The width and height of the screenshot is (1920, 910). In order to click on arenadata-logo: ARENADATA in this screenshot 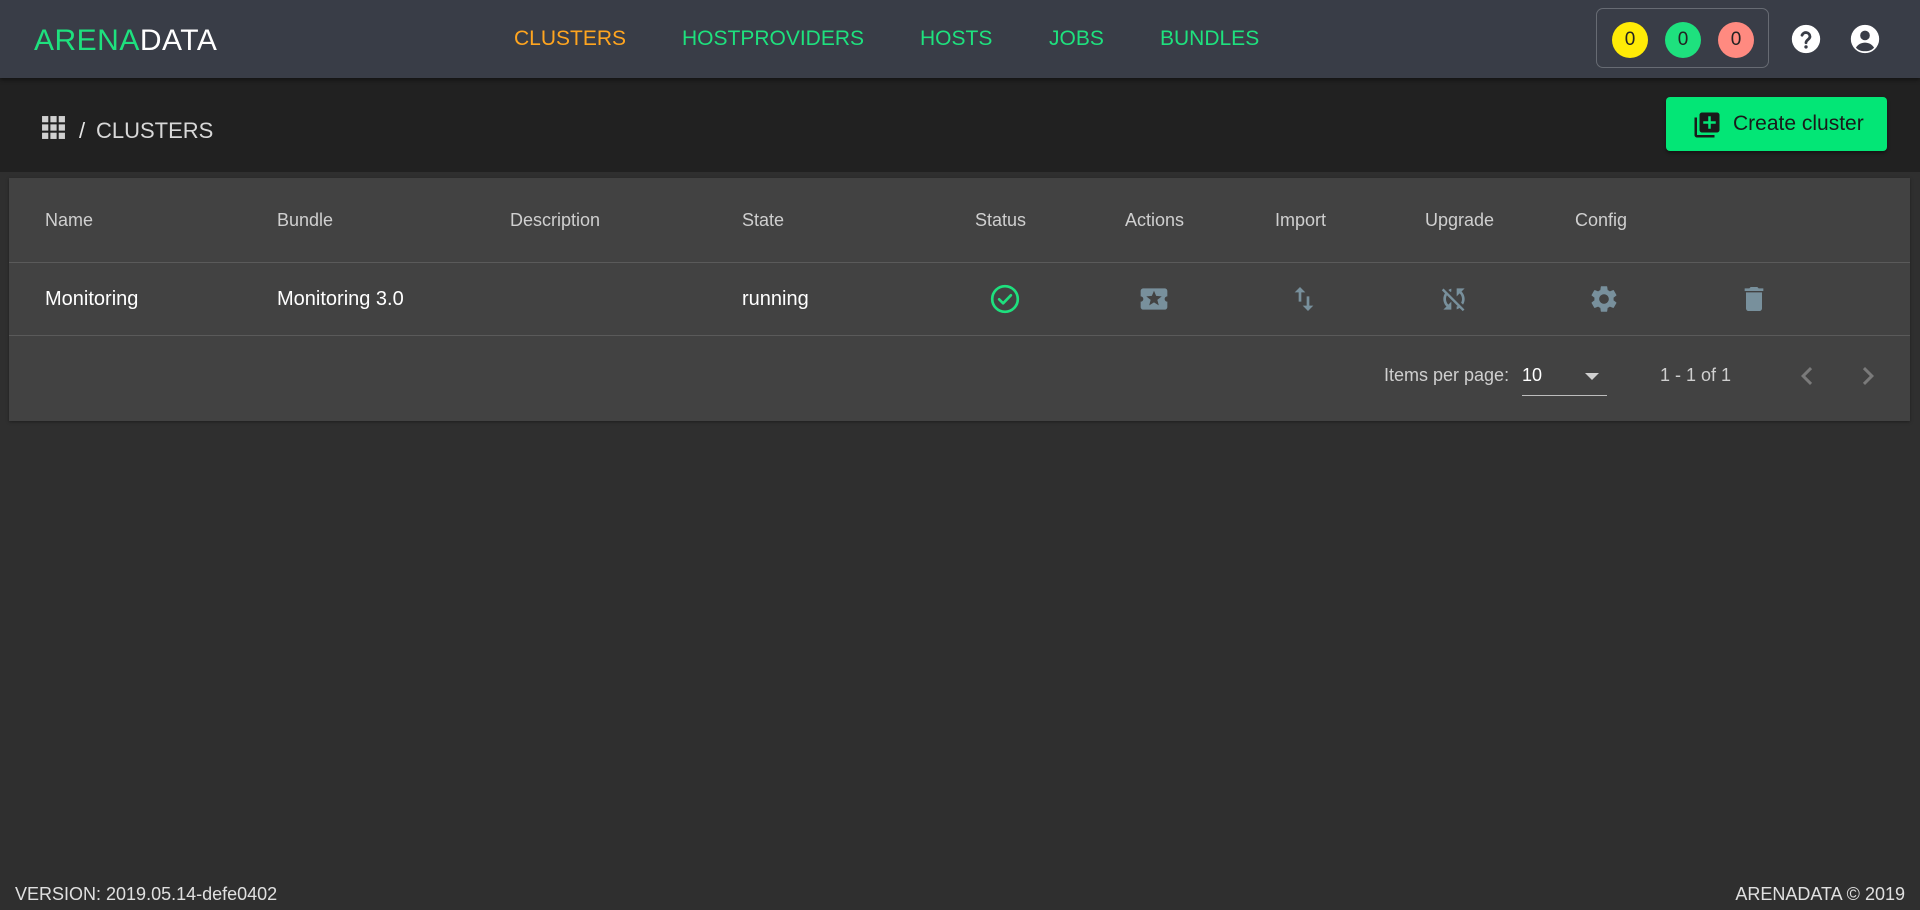, I will do `click(125, 41)`.